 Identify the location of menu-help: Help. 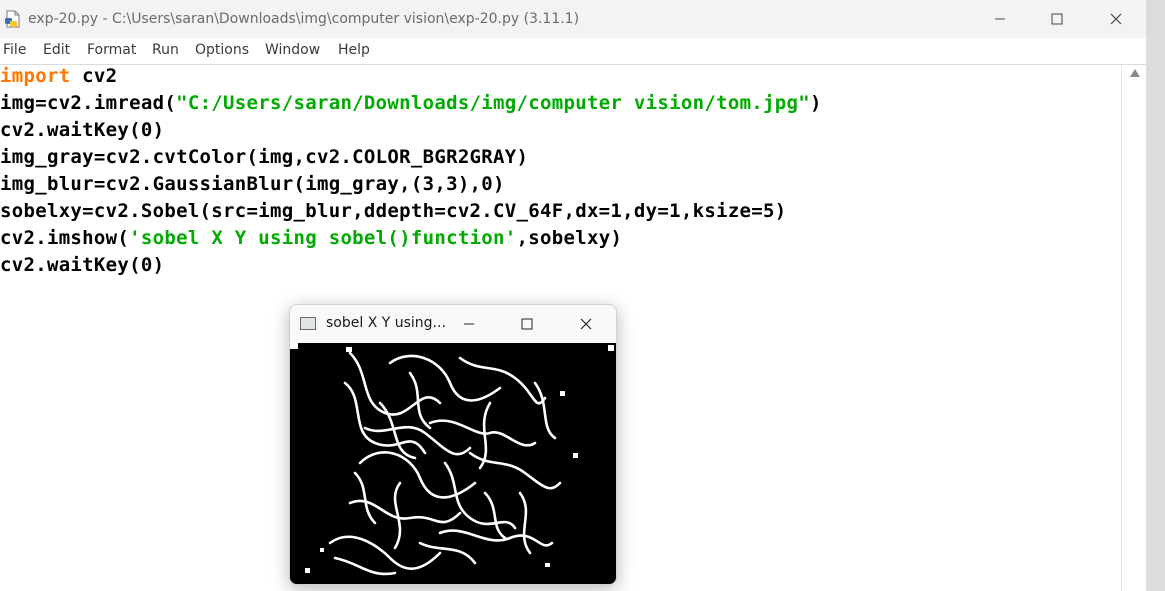
(354, 50).